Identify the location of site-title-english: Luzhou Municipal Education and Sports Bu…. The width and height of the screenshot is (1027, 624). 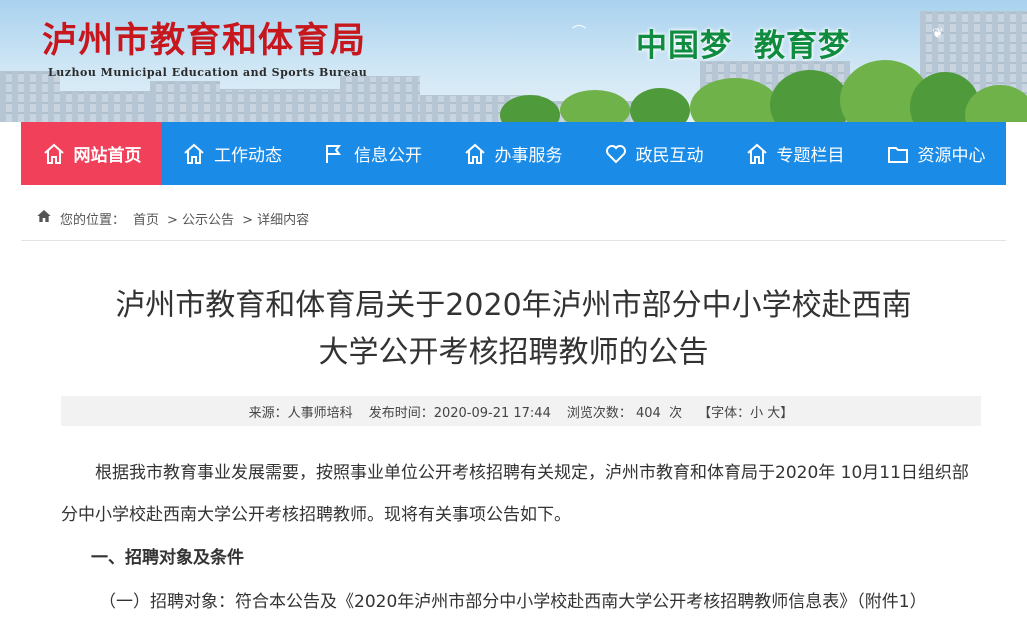
(208, 72).